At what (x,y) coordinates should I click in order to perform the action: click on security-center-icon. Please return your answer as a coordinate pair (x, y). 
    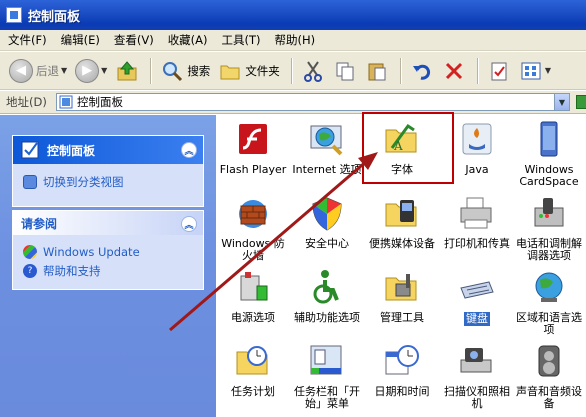
    Looking at the image, I should click on (327, 214).